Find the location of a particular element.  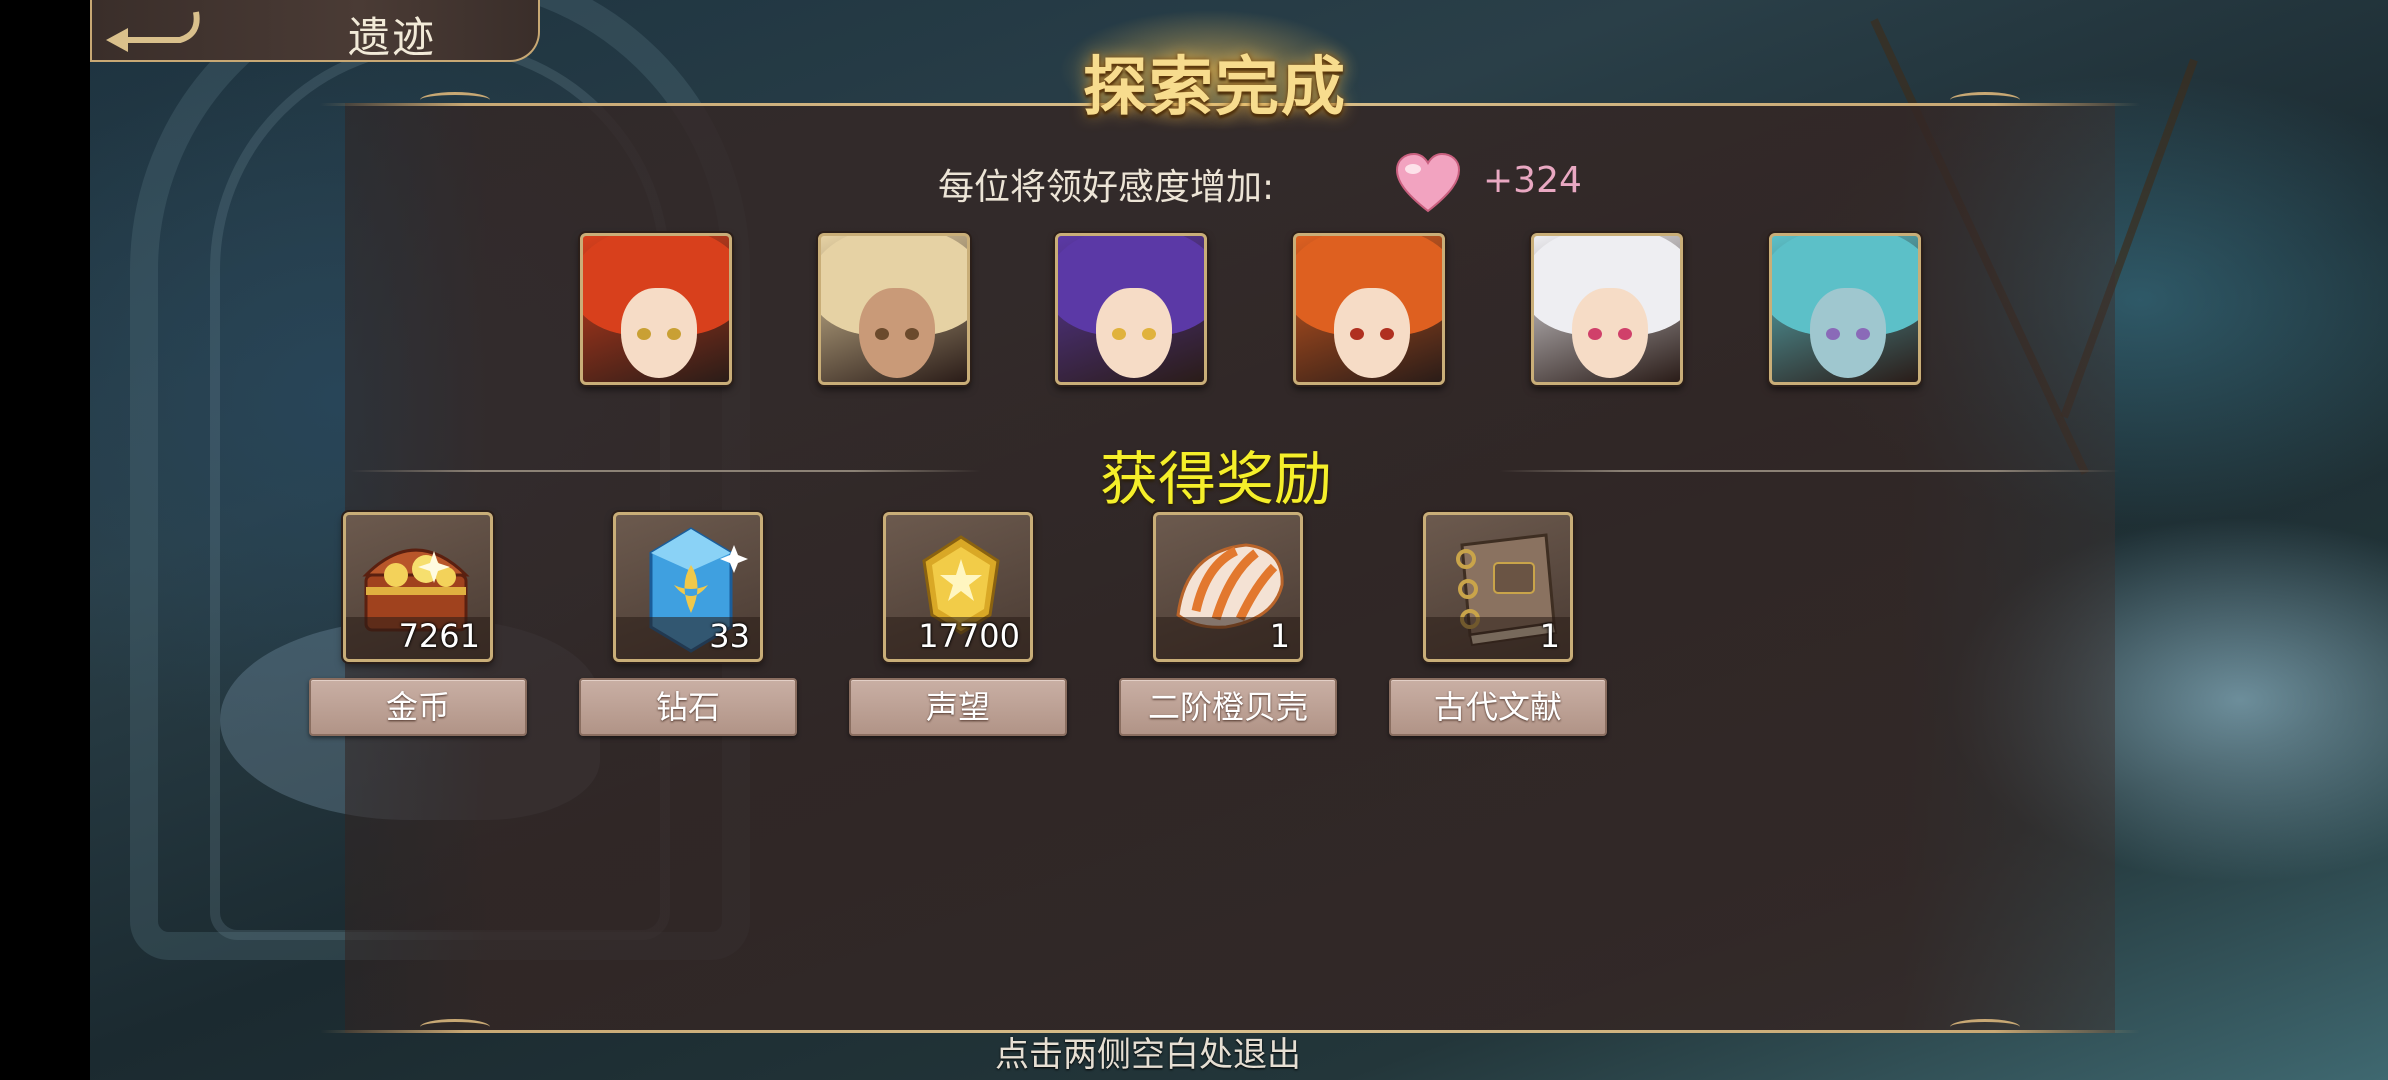

ornament-right-bottom is located at coordinates (1985, 1027).